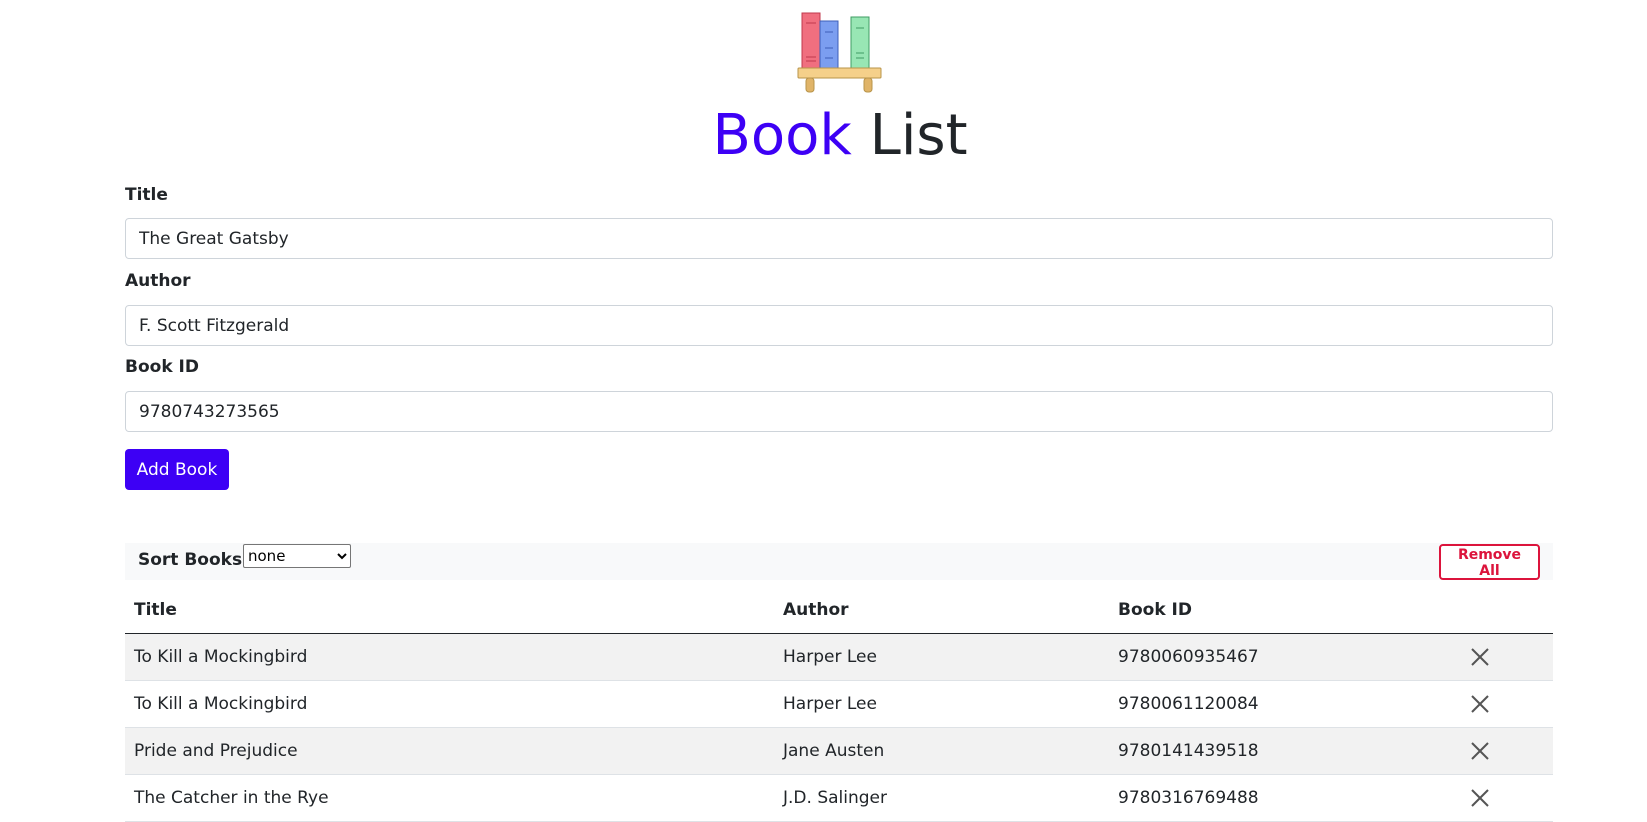 This screenshot has width=1647, height=822. What do you see at coordinates (146, 195) in the screenshot?
I see `title-label: Title` at bounding box center [146, 195].